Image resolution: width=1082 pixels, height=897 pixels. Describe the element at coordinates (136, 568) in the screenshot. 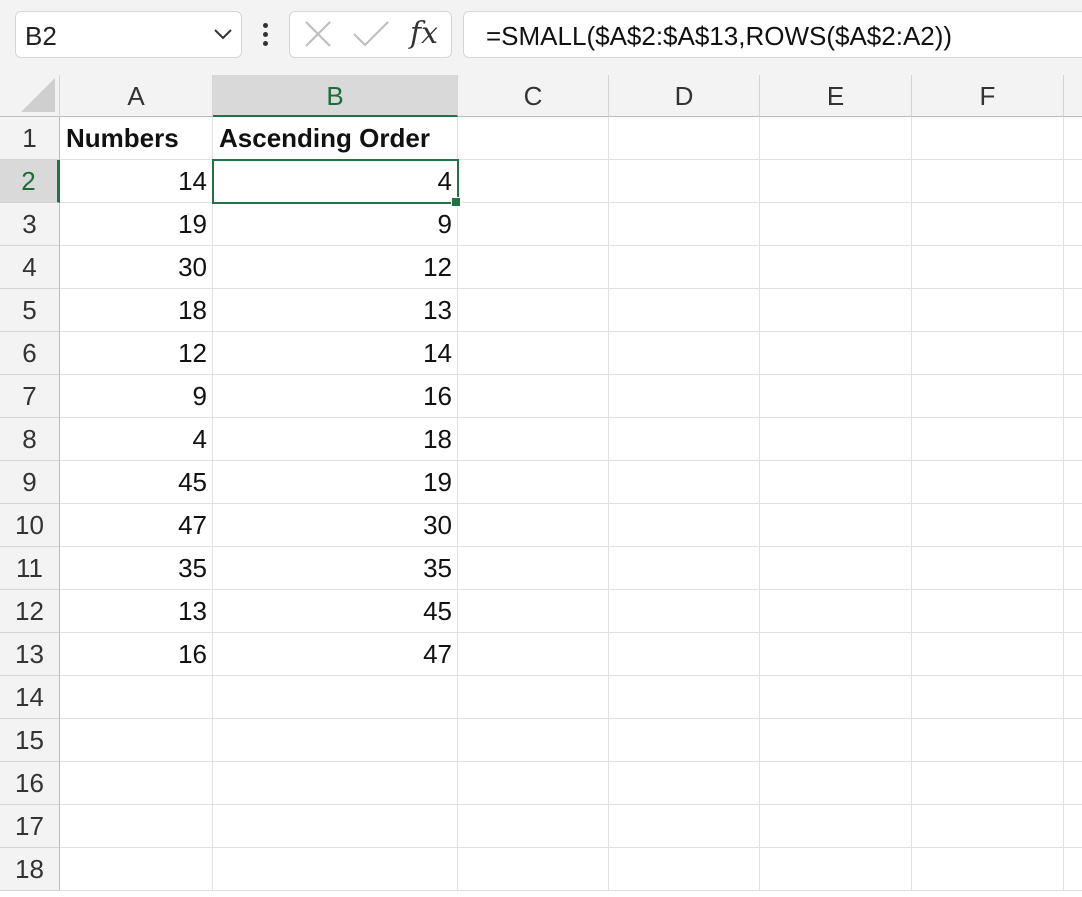

I see `cell-a11: 35` at that location.